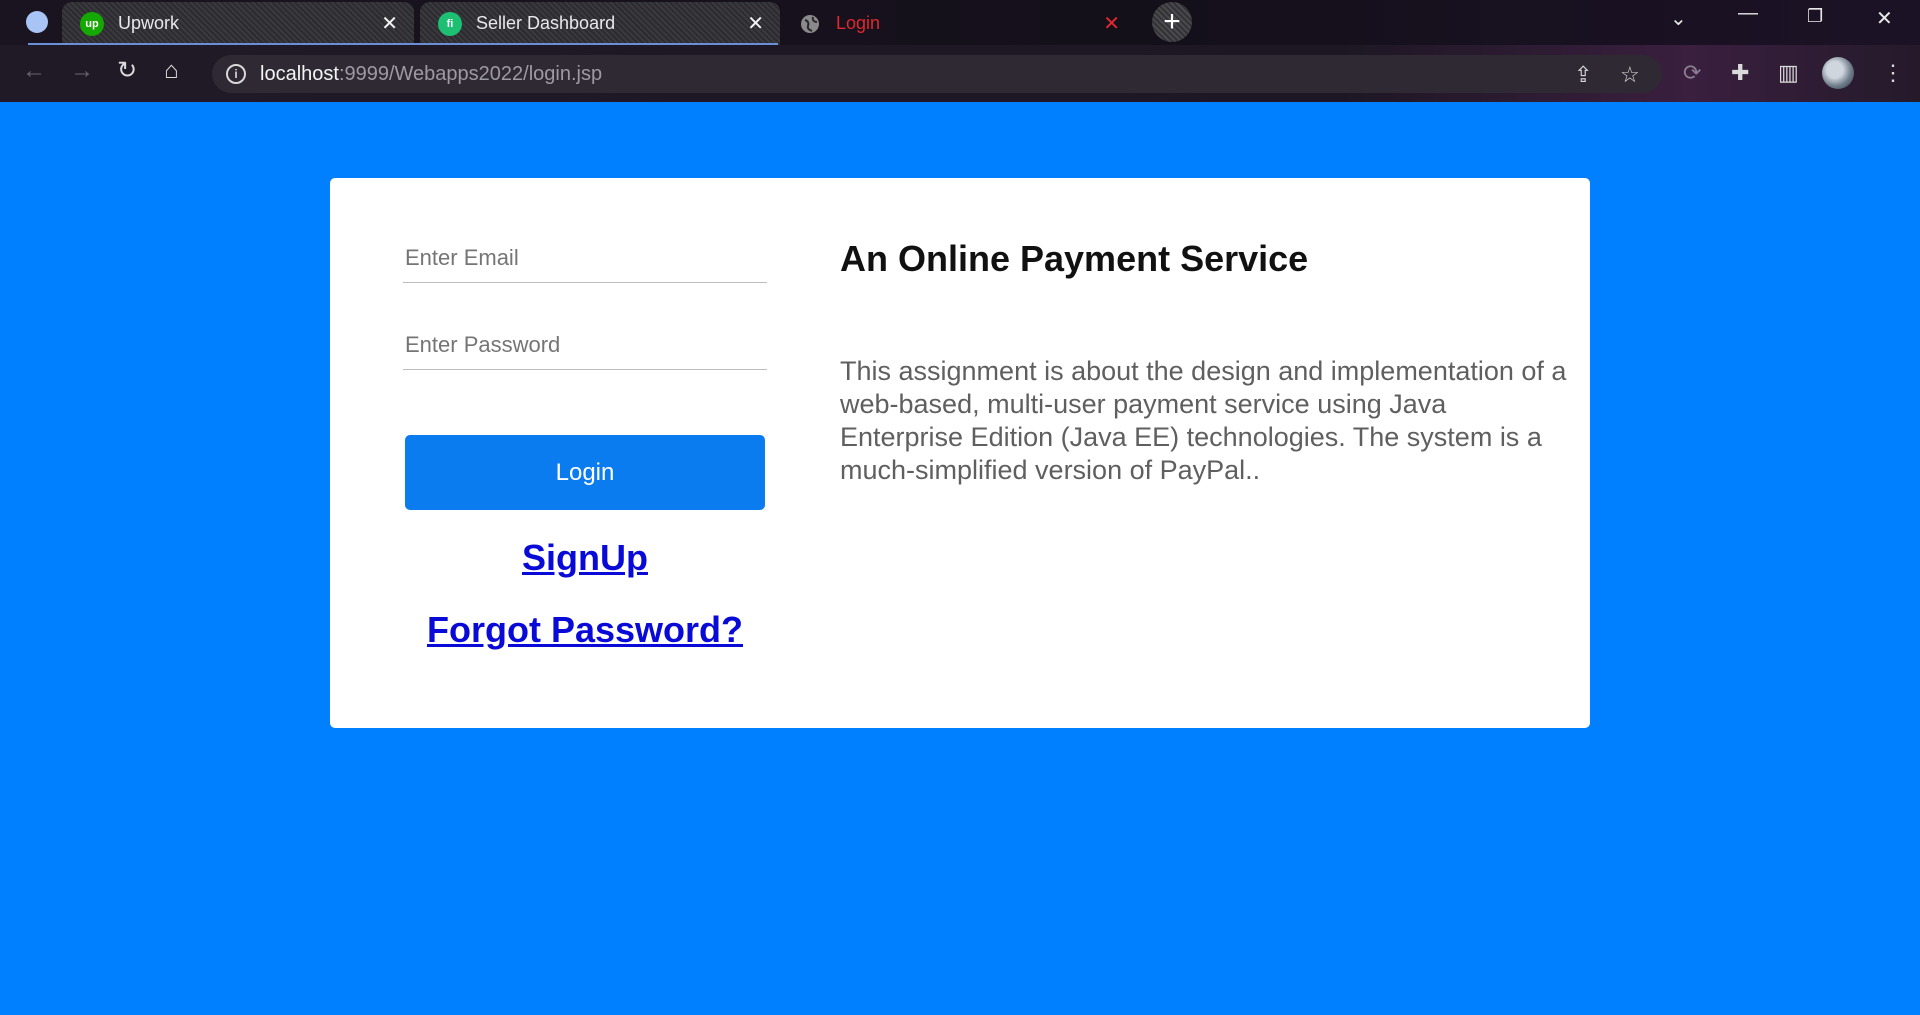 The width and height of the screenshot is (1920, 1015). I want to click on bookmark-star-icon: ☆, so click(1630, 75).